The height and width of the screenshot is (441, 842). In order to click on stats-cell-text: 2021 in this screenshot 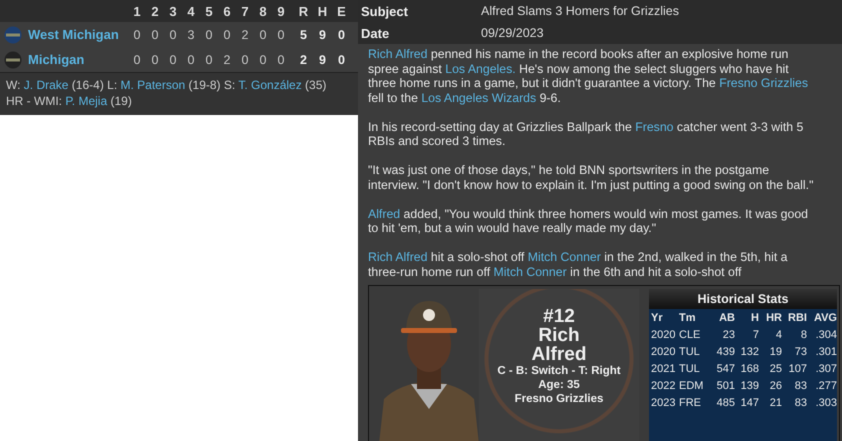, I will do `click(663, 368)`.